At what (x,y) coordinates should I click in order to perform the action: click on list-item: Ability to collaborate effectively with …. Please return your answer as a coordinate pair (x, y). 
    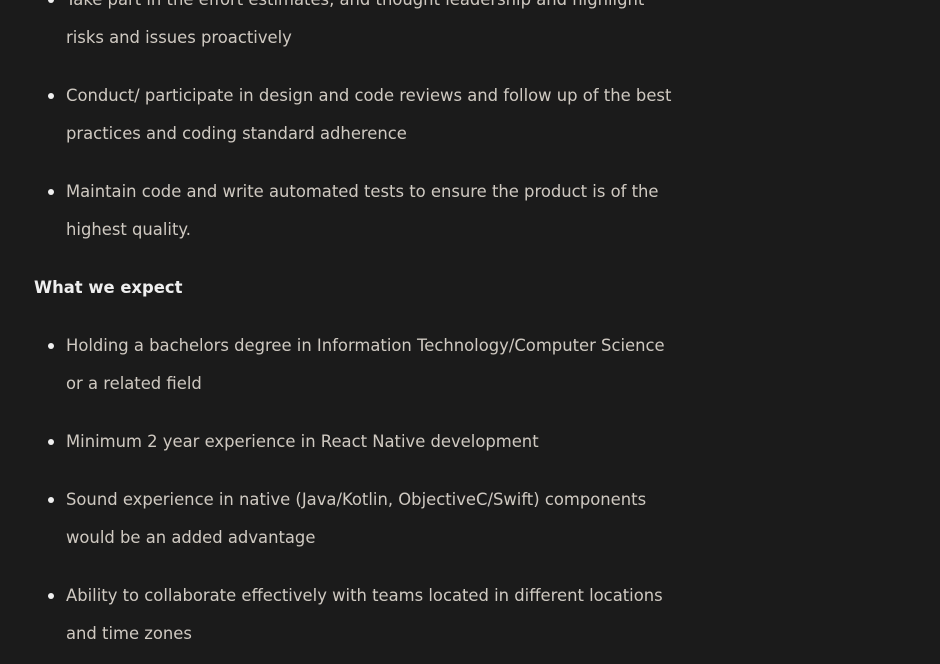
    Looking at the image, I should click on (366, 615).